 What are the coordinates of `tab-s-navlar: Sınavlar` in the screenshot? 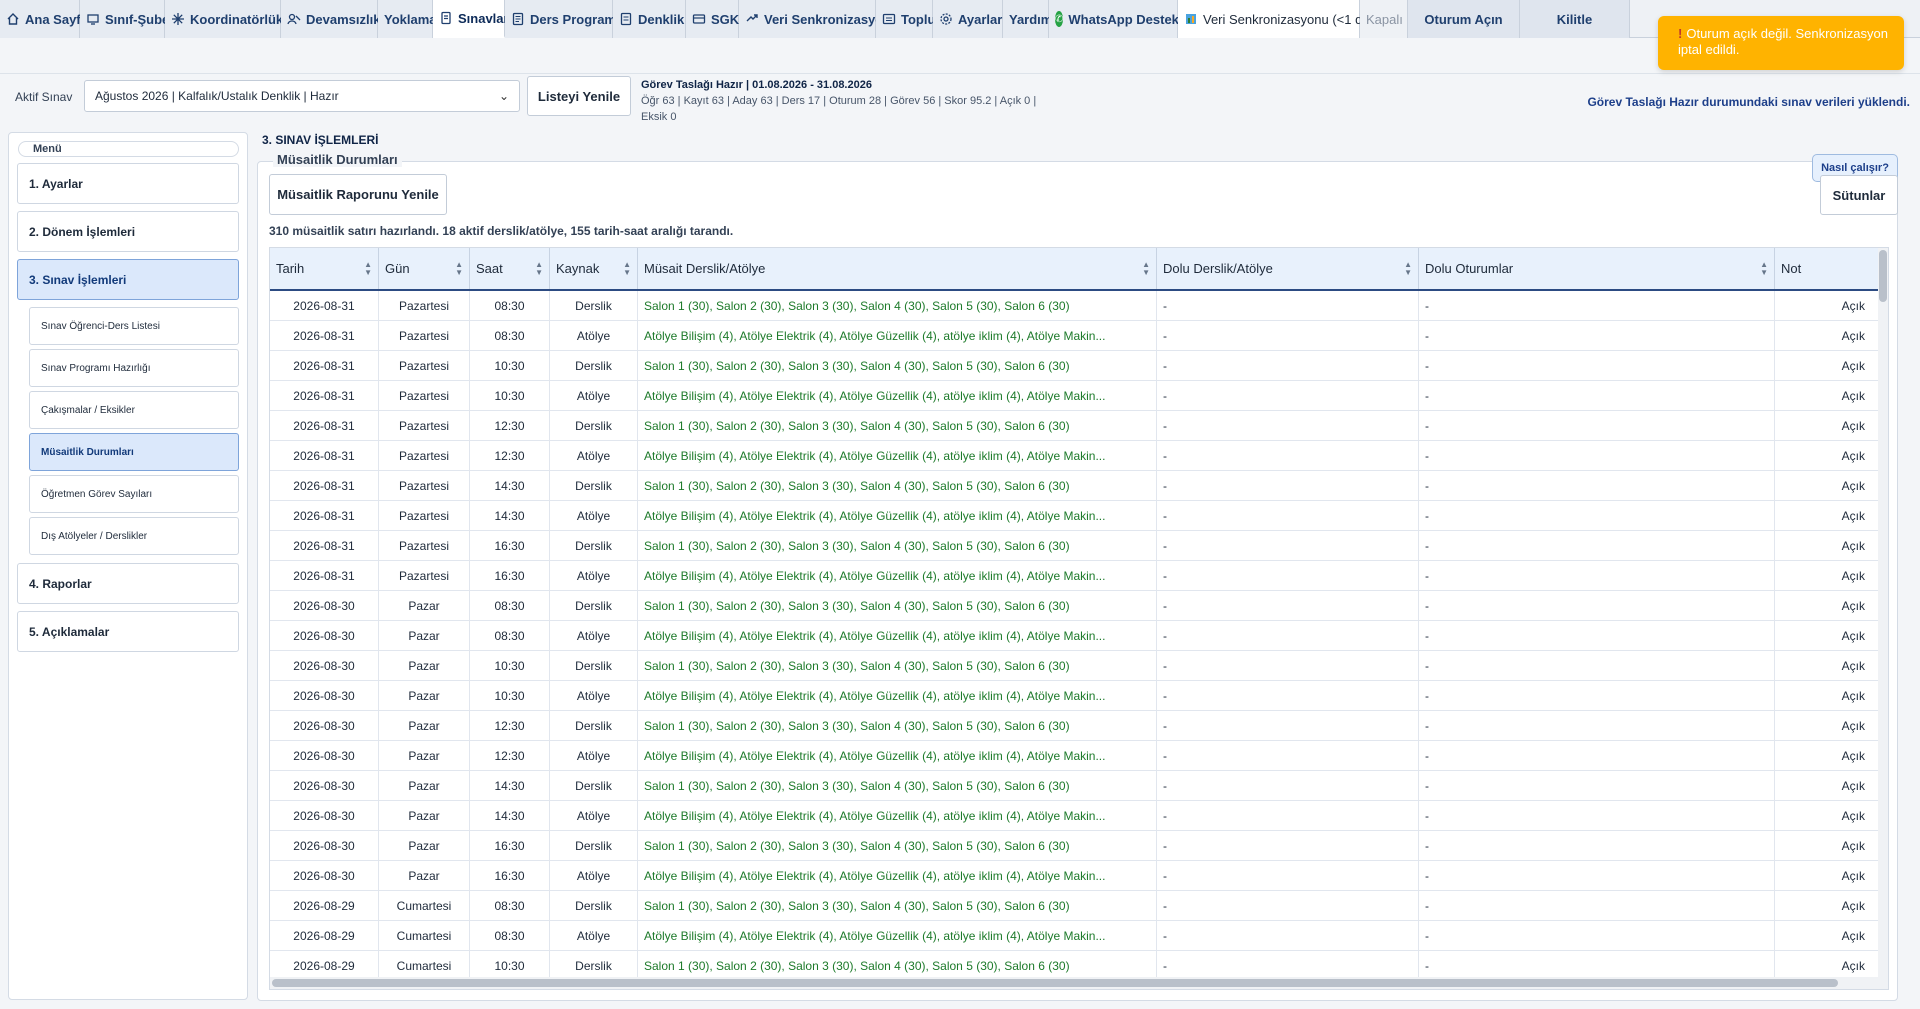 It's located at (471, 19).